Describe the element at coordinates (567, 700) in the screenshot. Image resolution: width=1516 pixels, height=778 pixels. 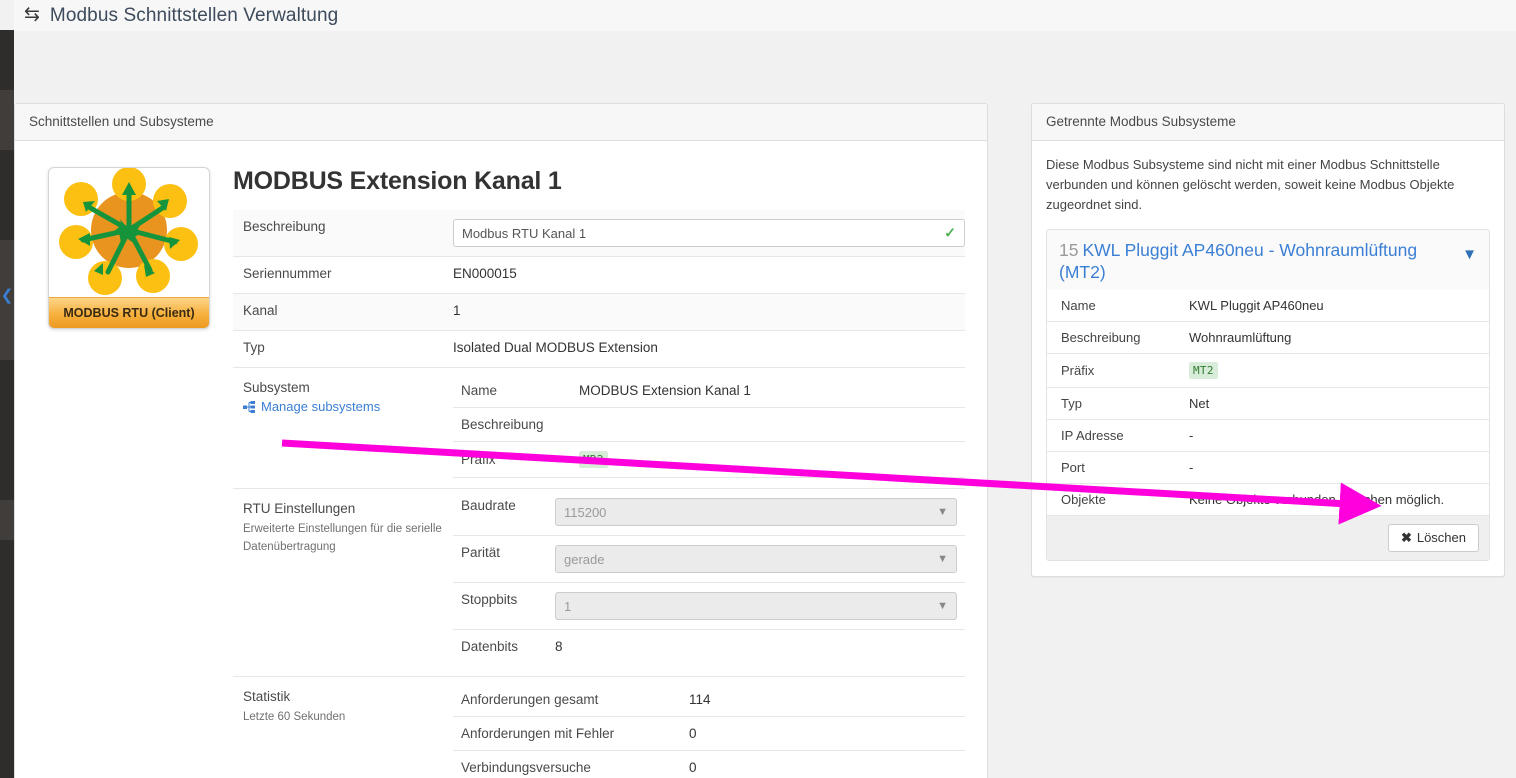
I see `row-key: Anforderungen gesamt` at that location.